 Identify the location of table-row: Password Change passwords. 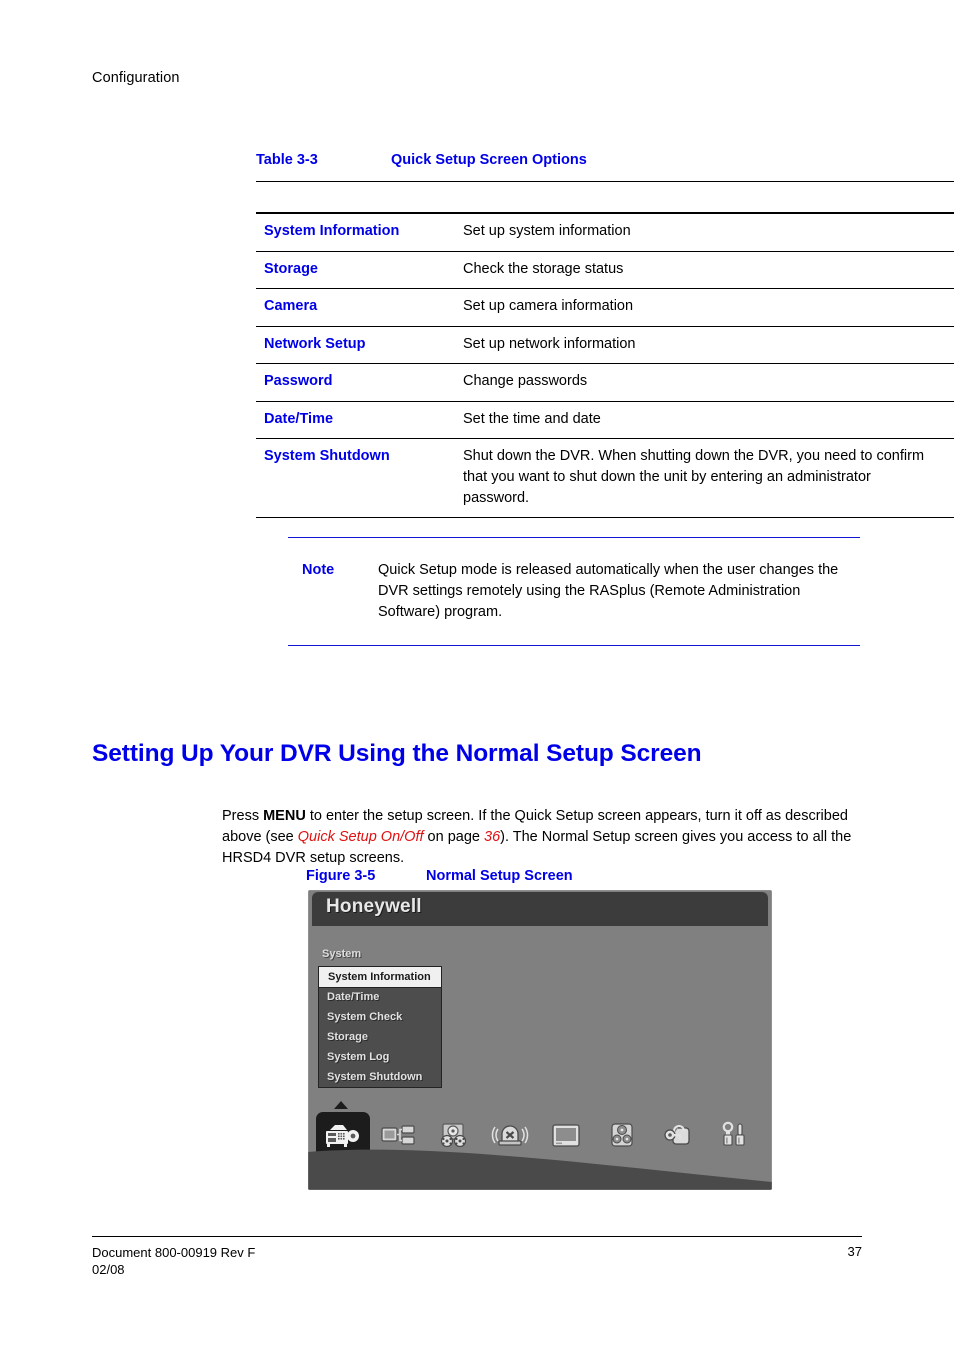
(605, 383).